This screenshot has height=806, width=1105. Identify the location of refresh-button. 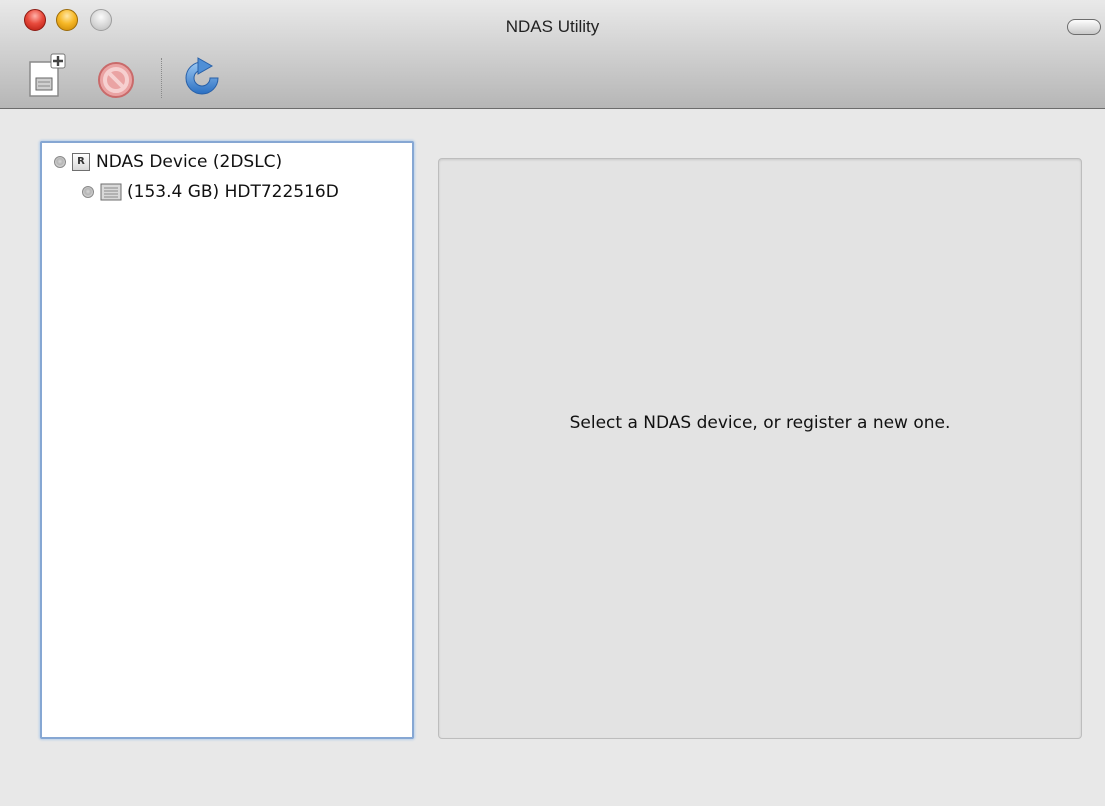
(200, 80).